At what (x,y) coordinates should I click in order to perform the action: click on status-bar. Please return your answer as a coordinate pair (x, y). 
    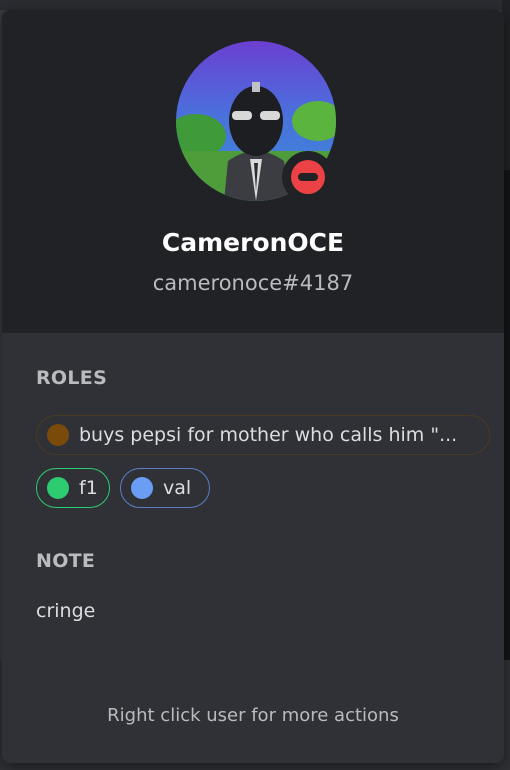
    Looking at the image, I should click on (308, 177).